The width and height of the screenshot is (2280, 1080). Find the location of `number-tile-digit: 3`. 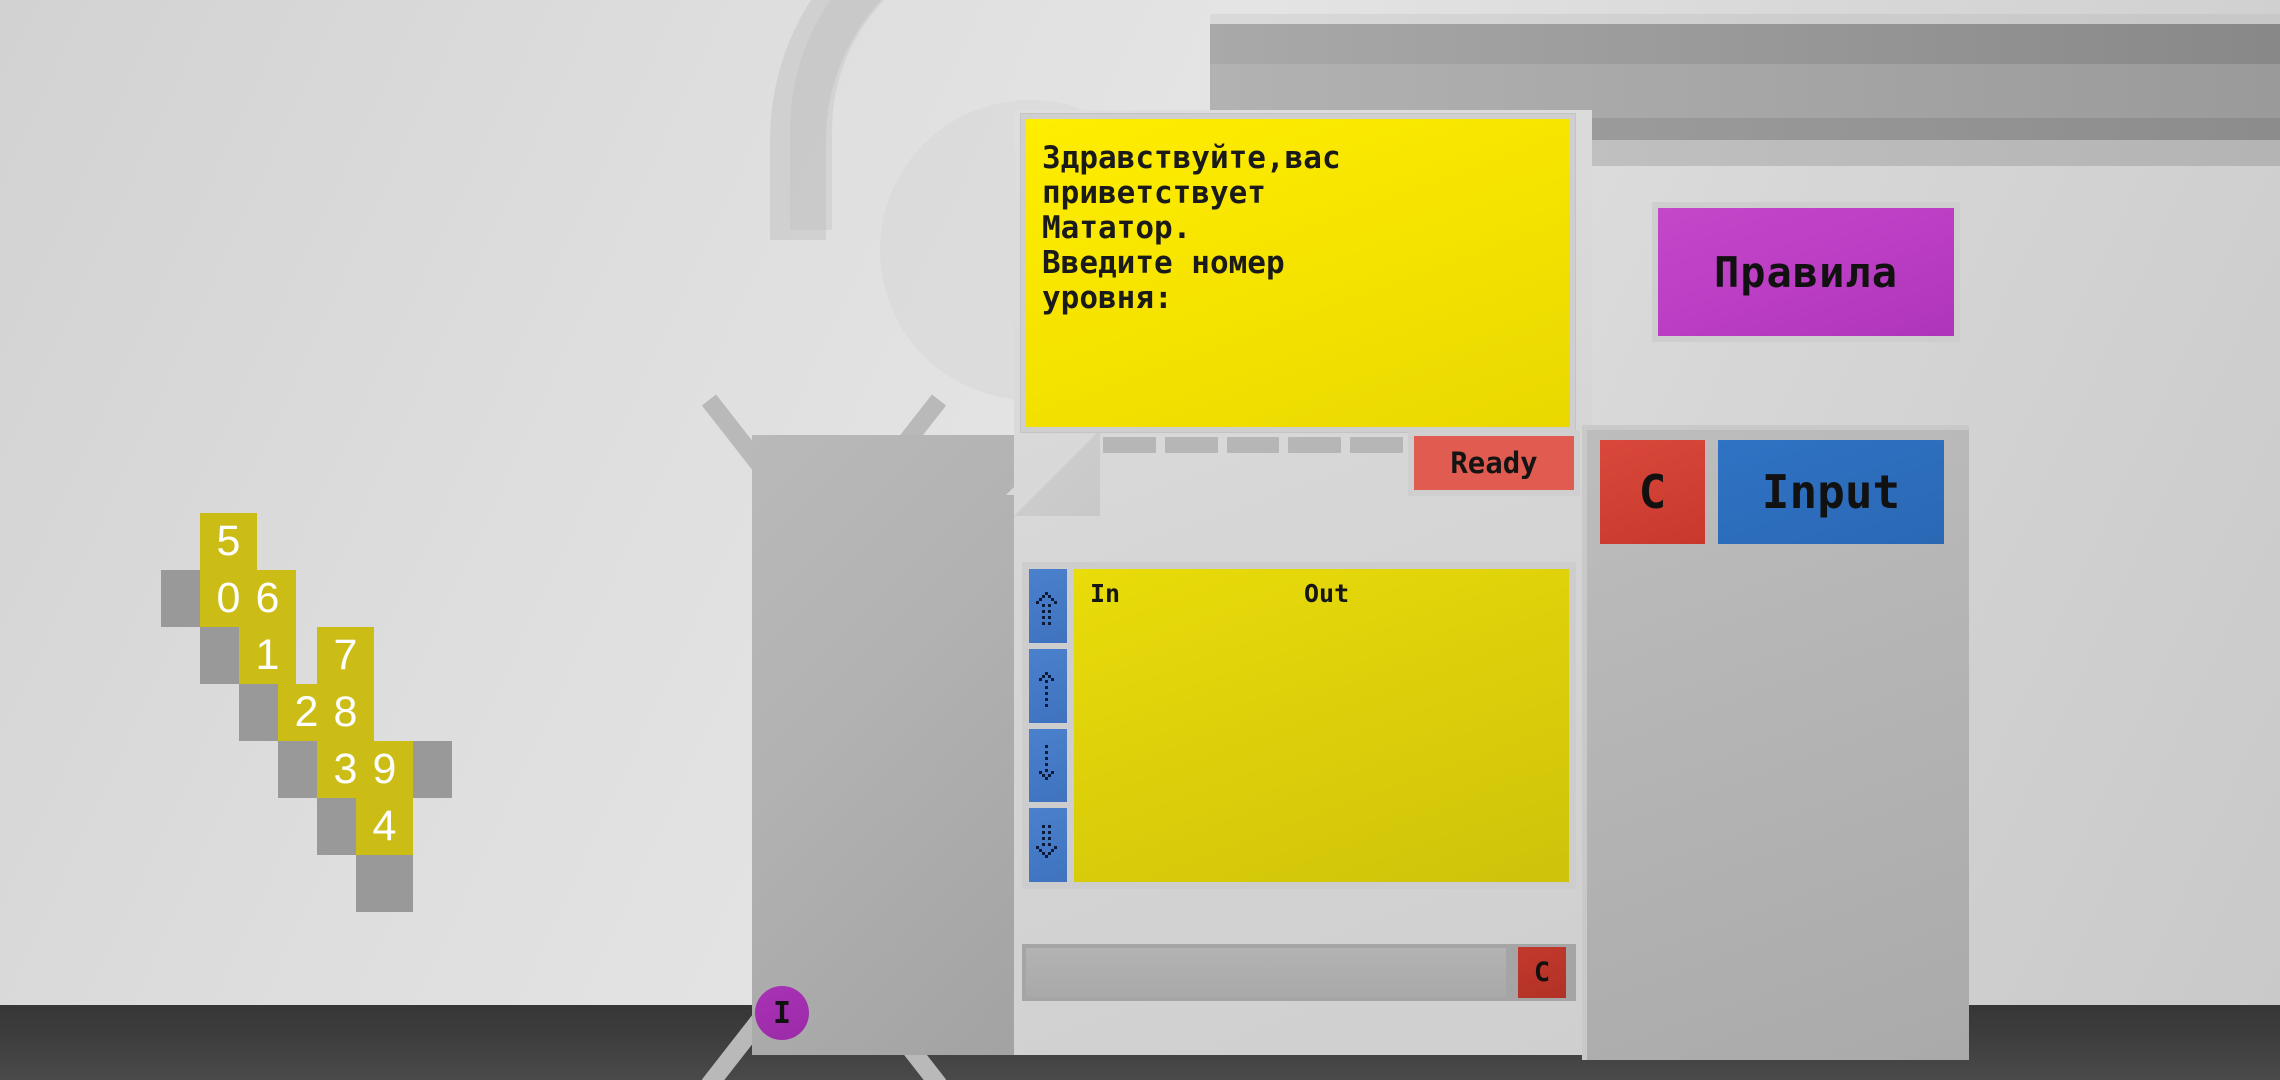

number-tile-digit: 3 is located at coordinates (345, 769).